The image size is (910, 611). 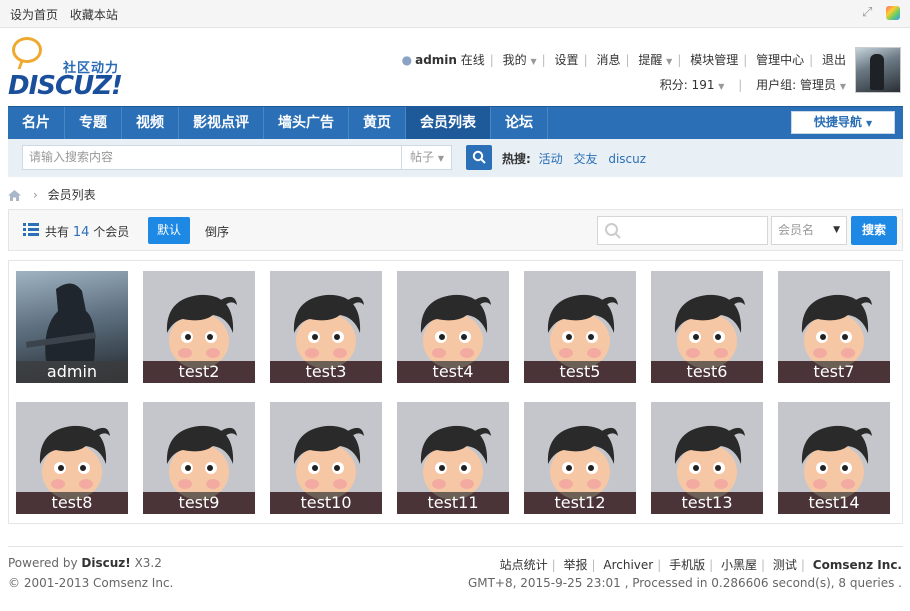 I want to click on hot-keyword: discuz, so click(x=627, y=159).